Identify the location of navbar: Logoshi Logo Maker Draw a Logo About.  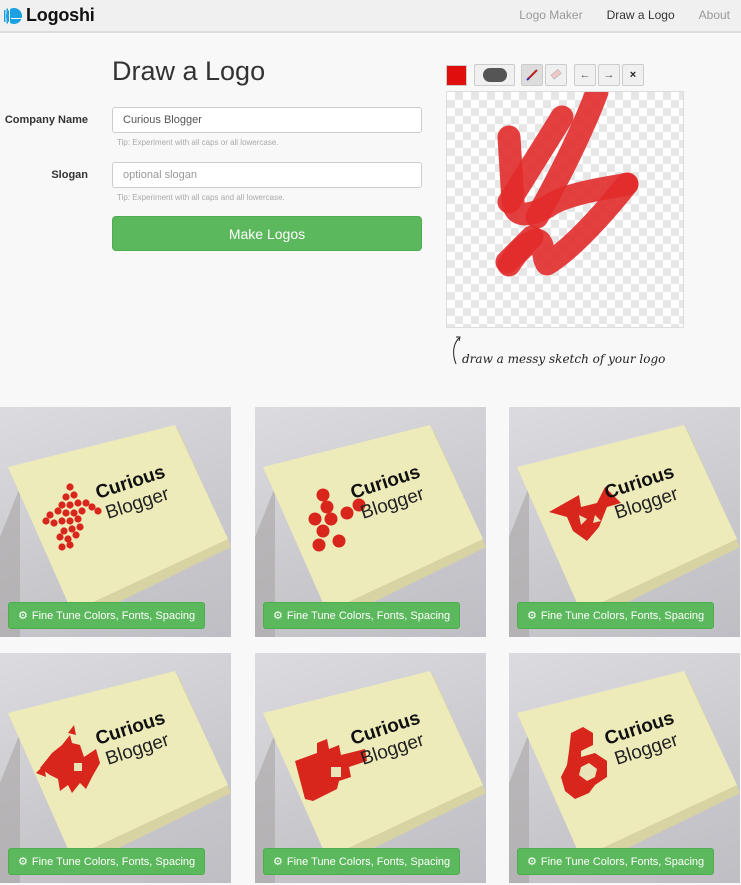
(370, 16).